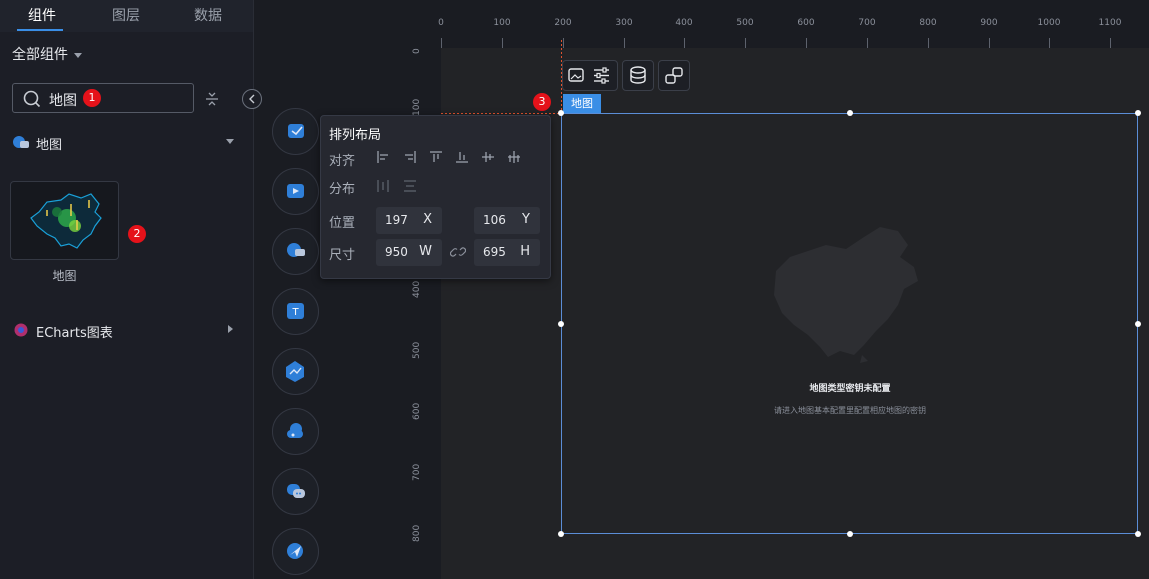 The width and height of the screenshot is (1149, 579). What do you see at coordinates (806, 23) in the screenshot?
I see `ruler-x-tick: 600` at bounding box center [806, 23].